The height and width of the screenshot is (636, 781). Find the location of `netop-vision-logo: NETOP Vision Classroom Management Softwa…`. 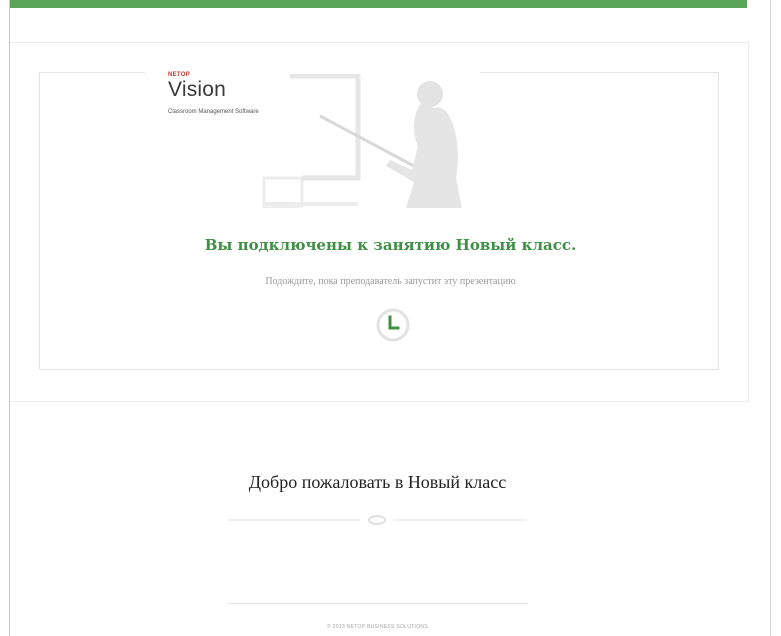

netop-vision-logo: NETOP Vision Classroom Management Softwa… is located at coordinates (238, 97).